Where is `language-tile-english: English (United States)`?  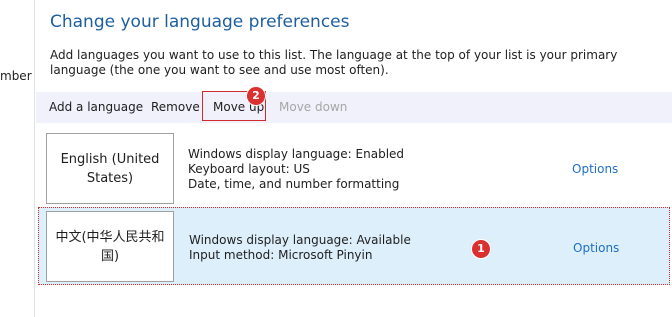 language-tile-english: English (United States) is located at coordinates (110, 168).